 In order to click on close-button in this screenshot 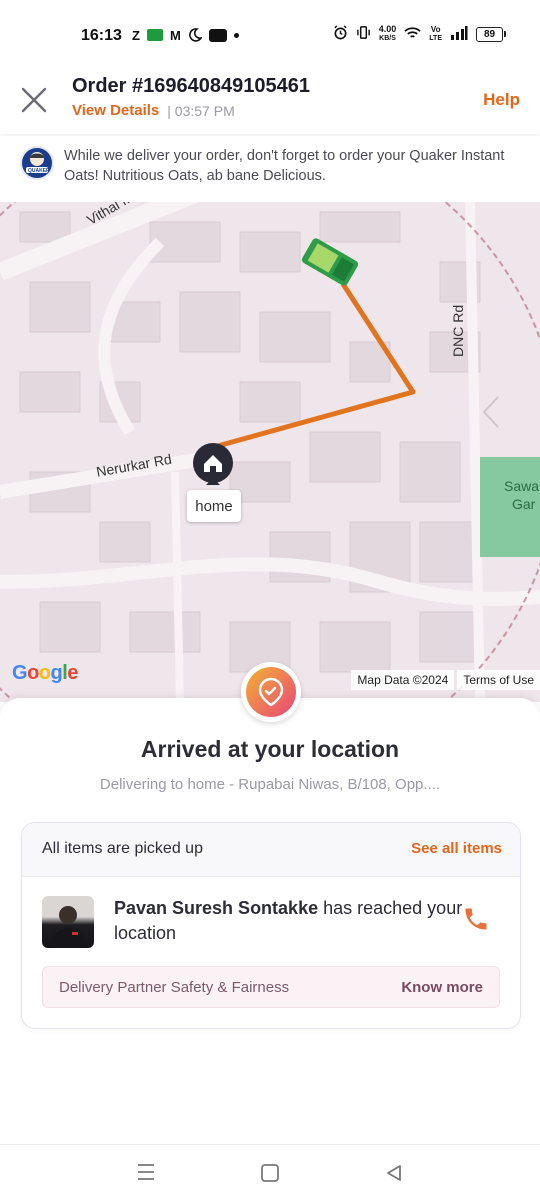, I will do `click(34, 100)`.